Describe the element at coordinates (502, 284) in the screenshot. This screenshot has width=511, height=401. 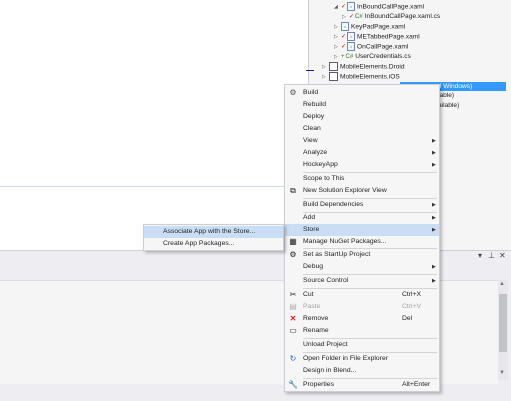
I see `scroll-up-icon: ▲` at that location.